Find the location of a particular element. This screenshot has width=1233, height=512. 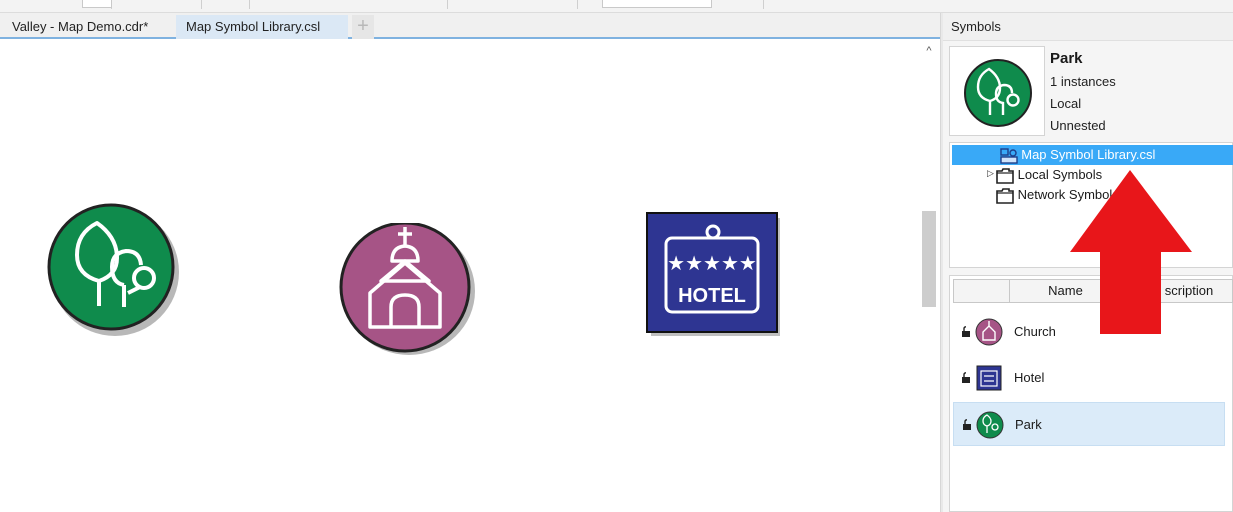

toolbar-strip is located at coordinates (616, 6).